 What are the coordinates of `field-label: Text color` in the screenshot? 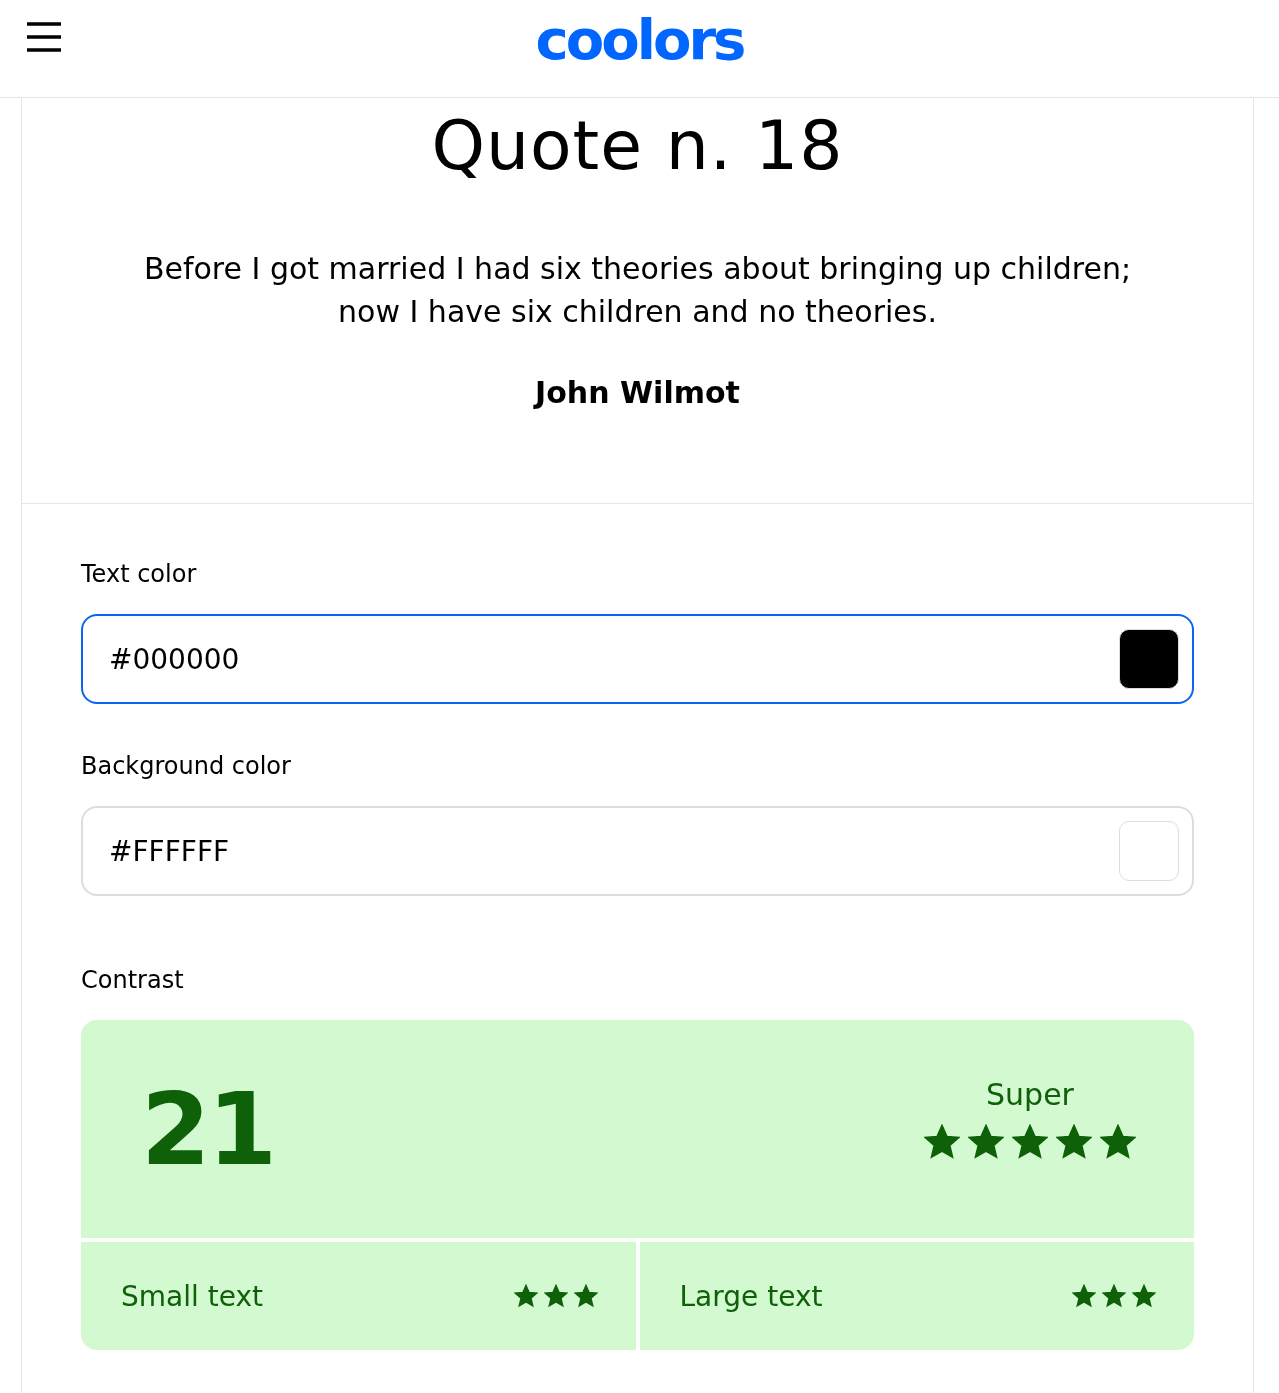 It's located at (139, 574).